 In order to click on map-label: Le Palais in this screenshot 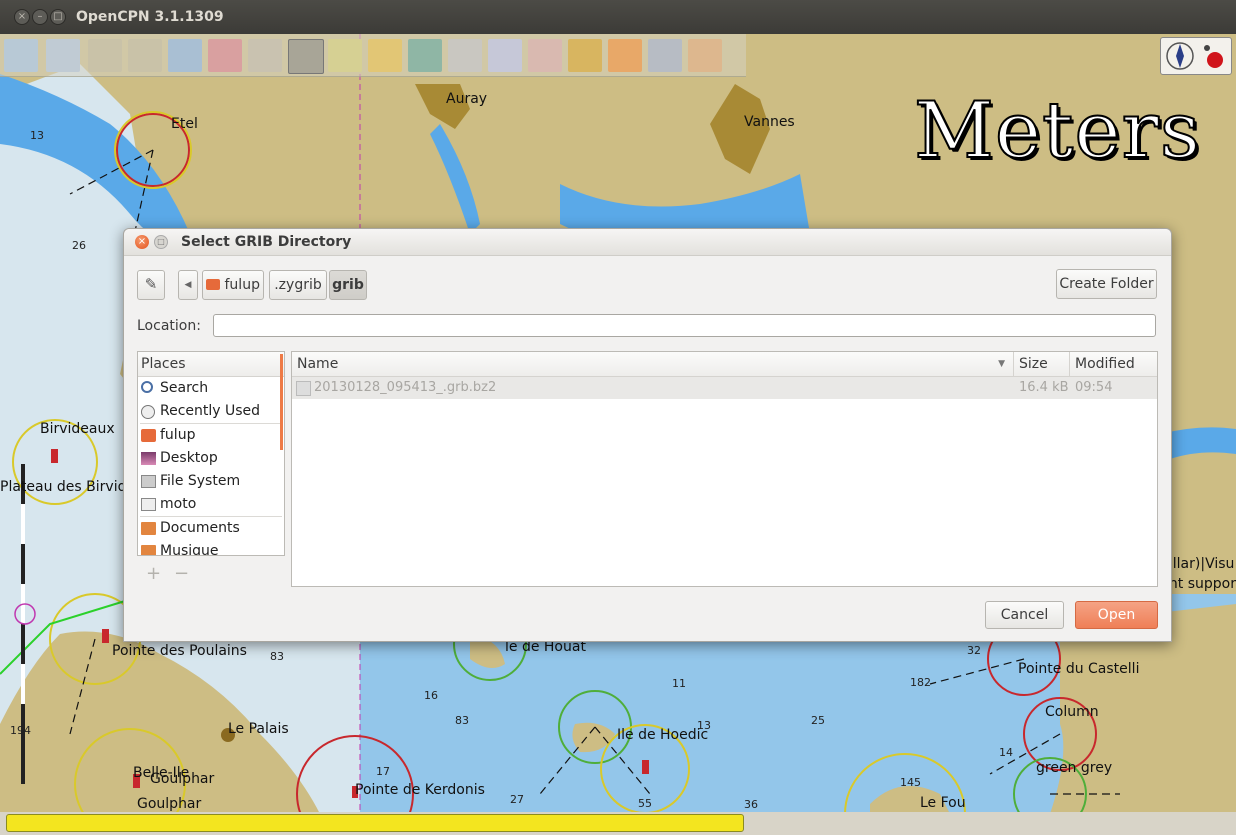, I will do `click(258, 729)`.